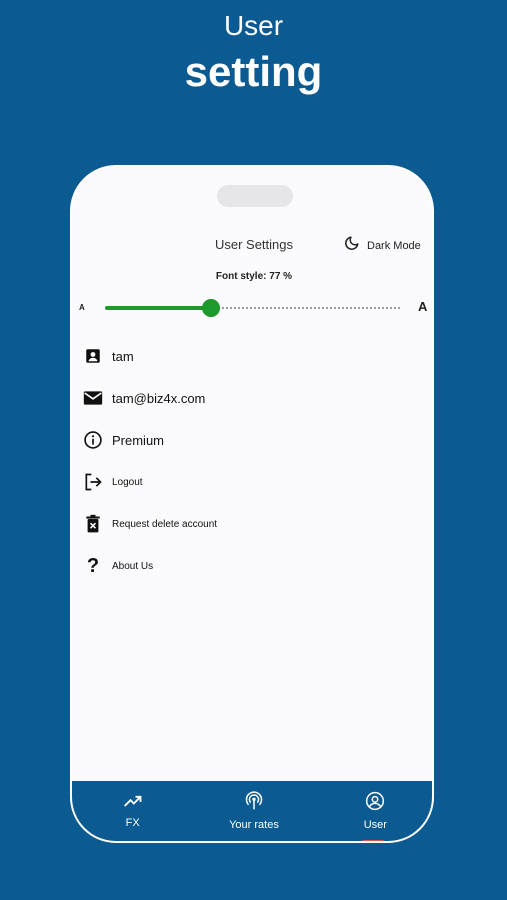 Image resolution: width=507 pixels, height=900 pixels. I want to click on font-large-glyph: A, so click(423, 306).